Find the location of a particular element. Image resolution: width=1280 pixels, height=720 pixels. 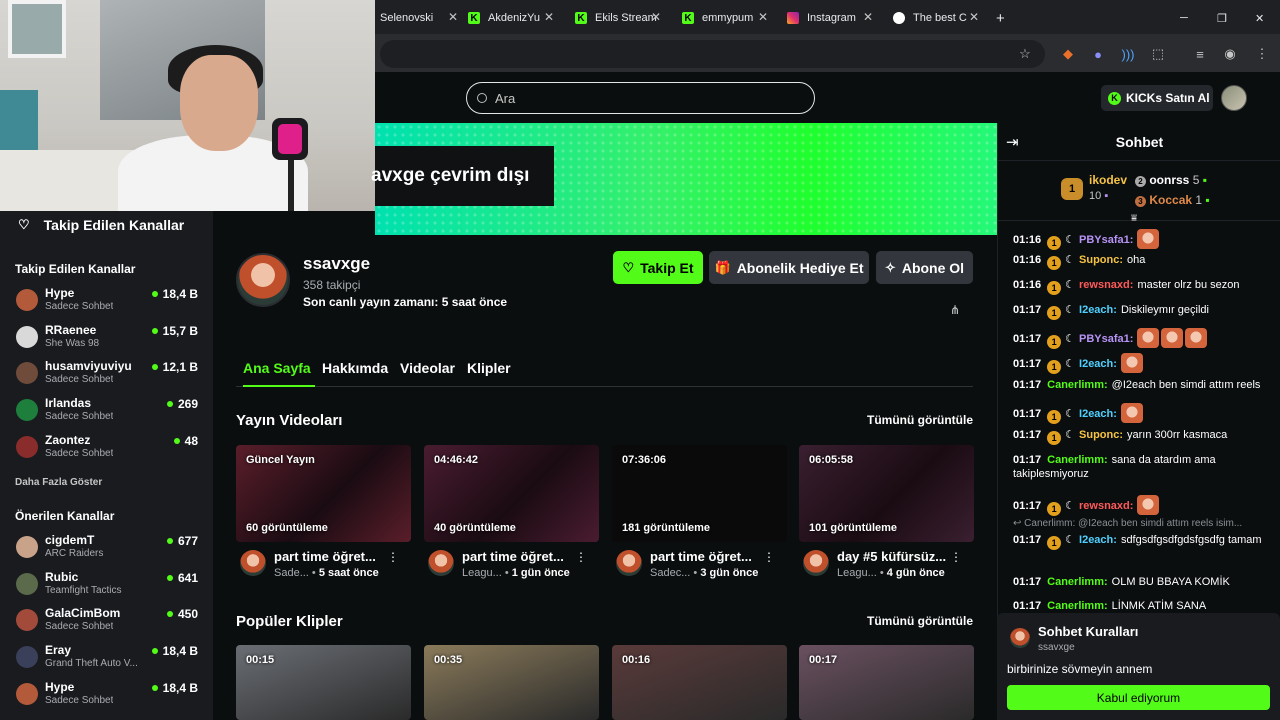

video-thumbnail: 07:36:06 181 görüntüleme is located at coordinates (699, 493).